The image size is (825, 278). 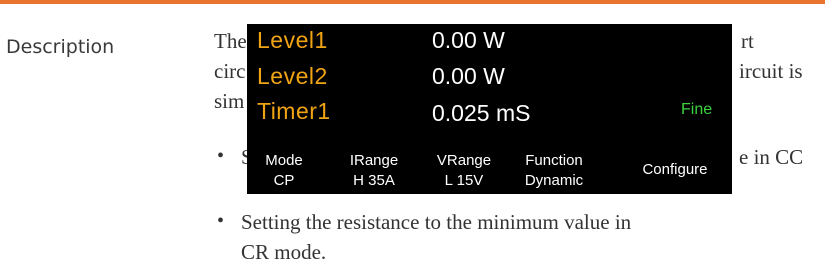 What do you see at coordinates (292, 40) in the screenshot?
I see `param-name-level1: Level1` at bounding box center [292, 40].